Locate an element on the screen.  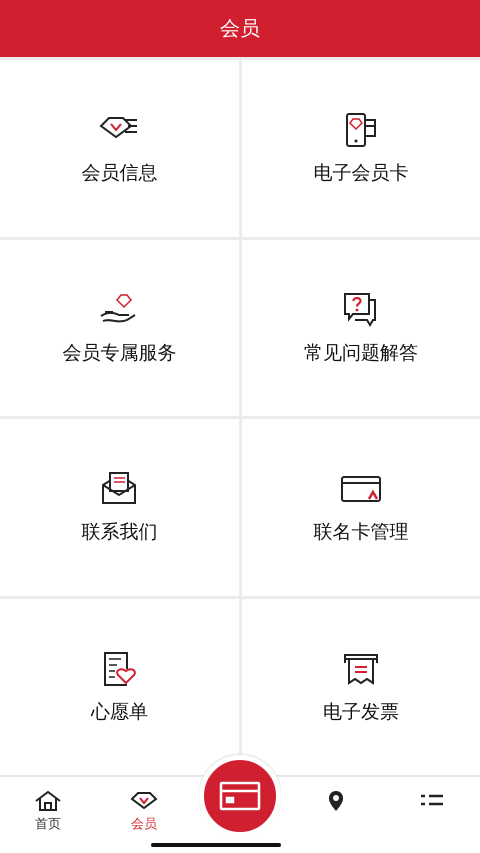
tab-label: 会员 is located at coordinates (144, 824).